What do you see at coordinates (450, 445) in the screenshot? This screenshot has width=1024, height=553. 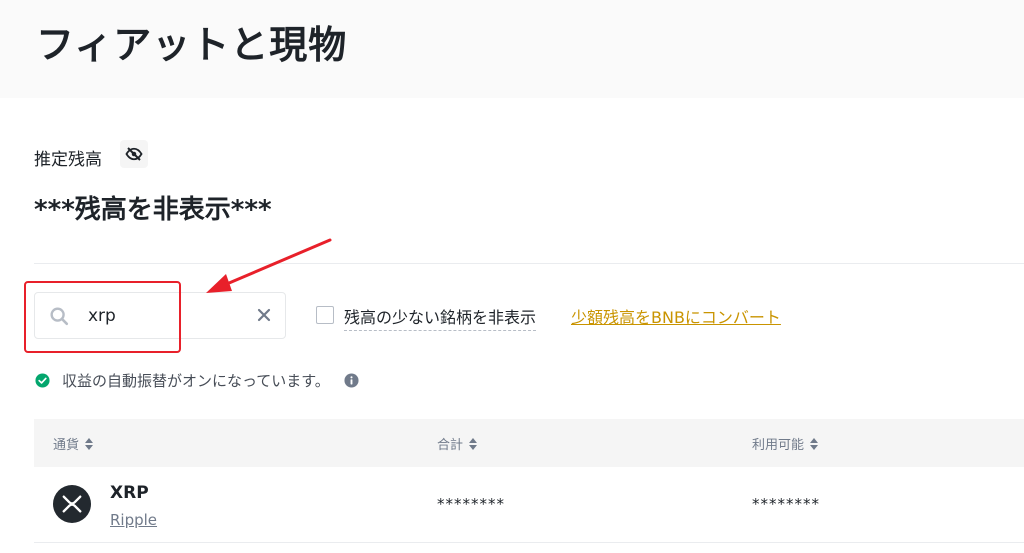 I see `column-total-label: 合計` at bounding box center [450, 445].